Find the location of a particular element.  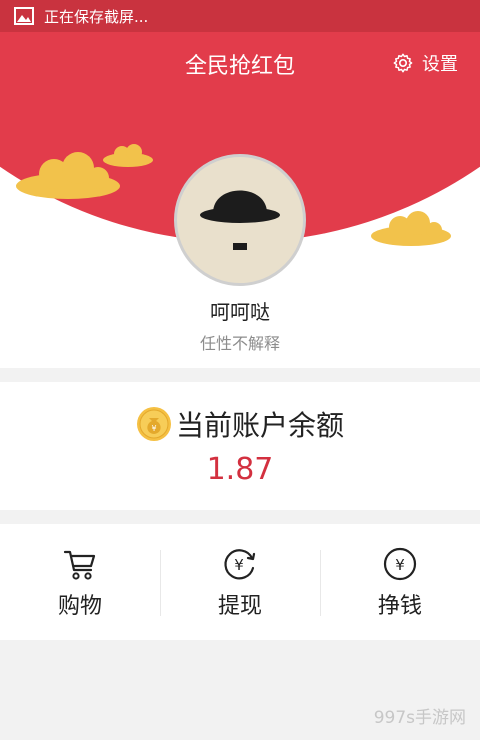

avatar is located at coordinates (240, 220).